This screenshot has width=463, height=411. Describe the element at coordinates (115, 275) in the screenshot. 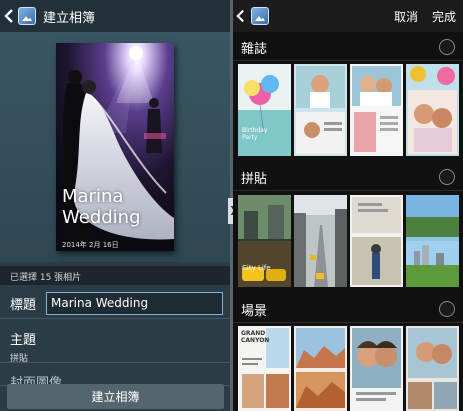

I see `selection-status: 已選擇 15 張相片` at that location.